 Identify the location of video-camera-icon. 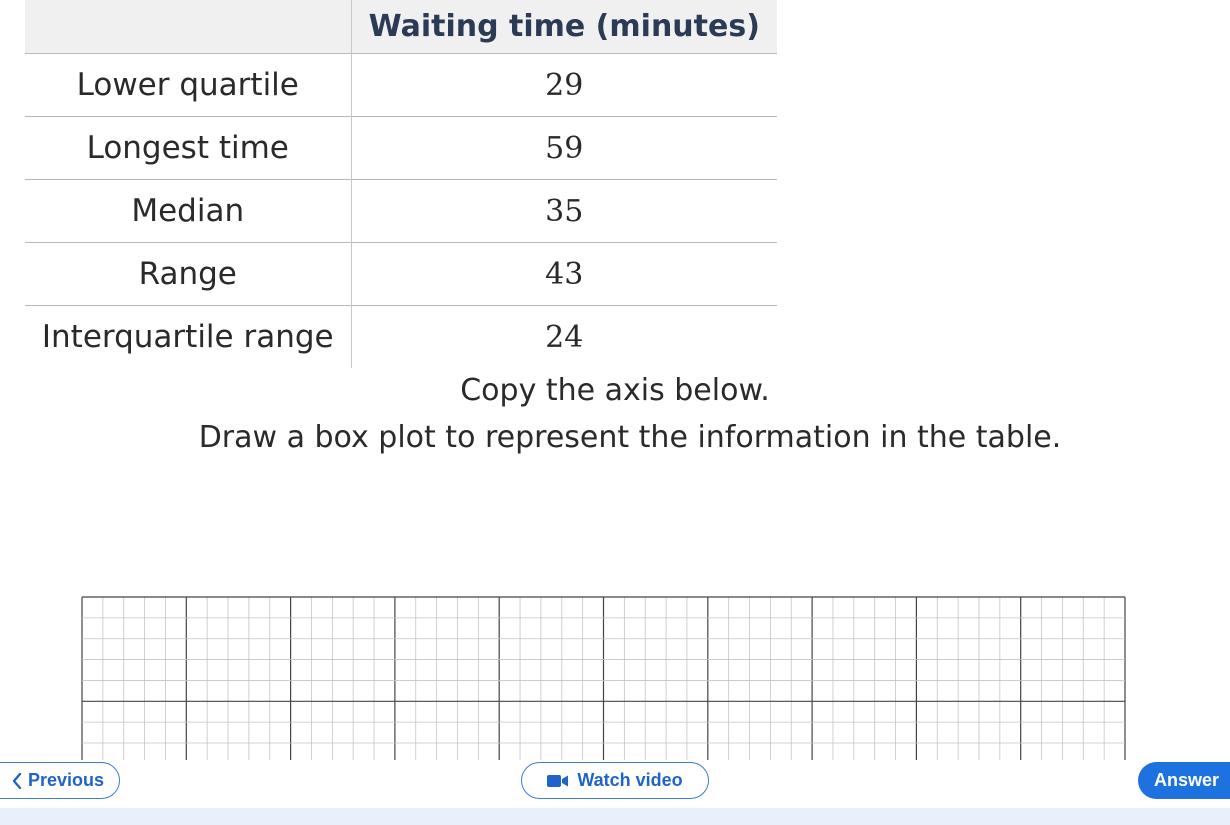
(558, 781).